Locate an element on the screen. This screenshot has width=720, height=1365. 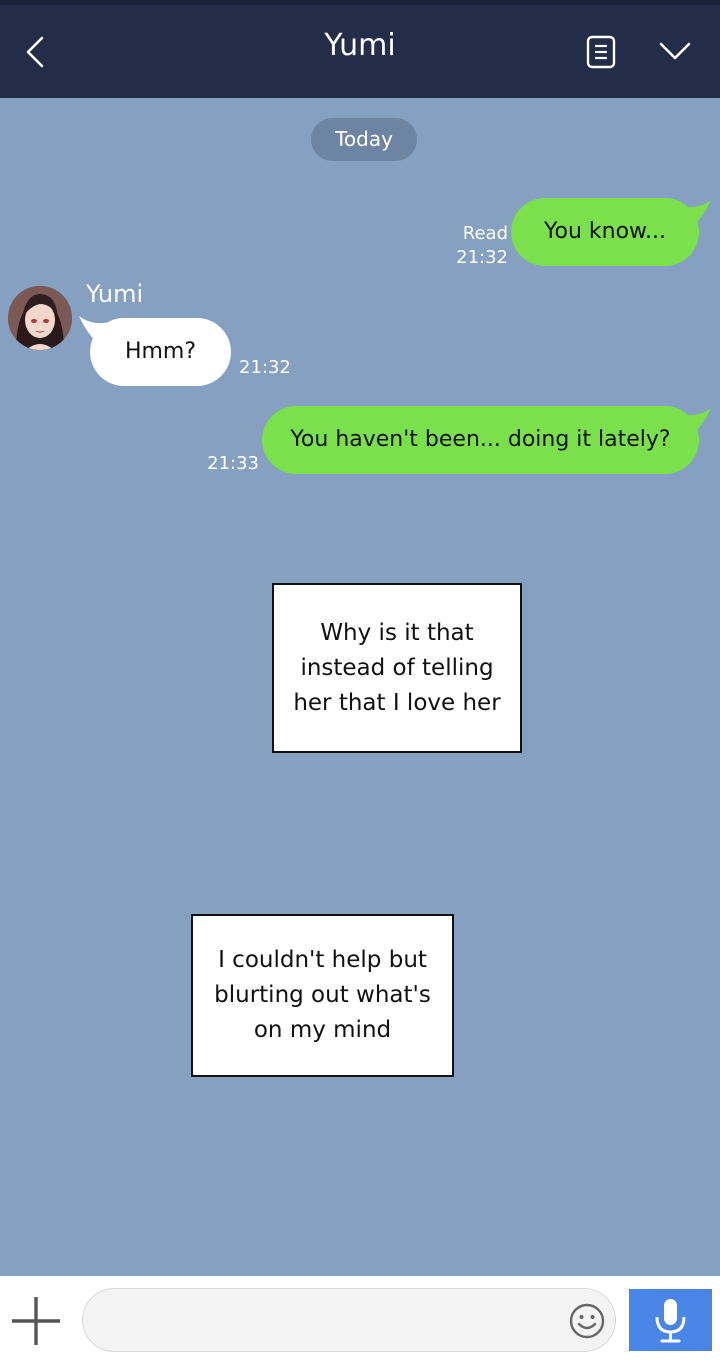
message-meta: Read 21:32 is located at coordinates (469, 246).